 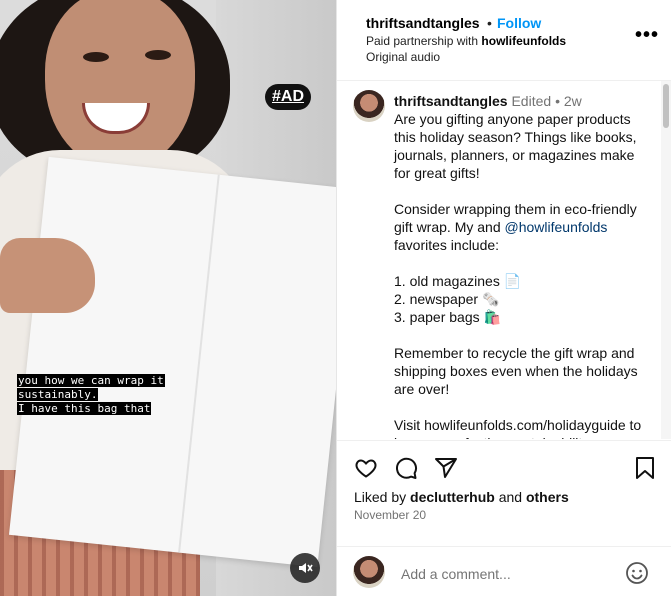 I want to click on left-eye, so click(x=96, y=57).